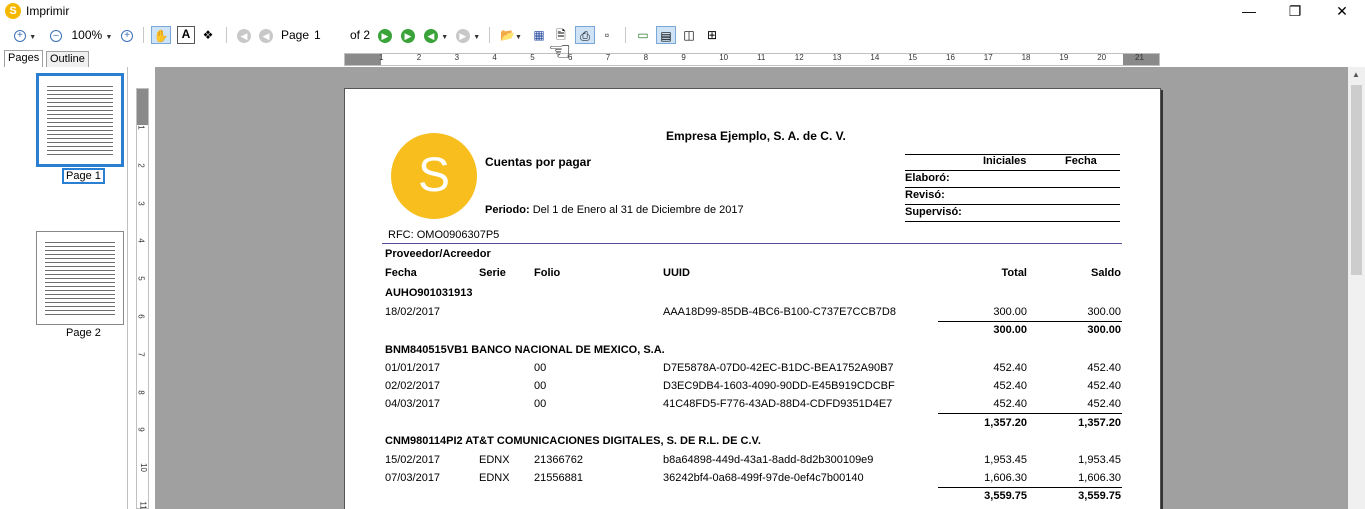 The height and width of the screenshot is (509, 1365). I want to click on col-fecha: Fecha, so click(401, 273).